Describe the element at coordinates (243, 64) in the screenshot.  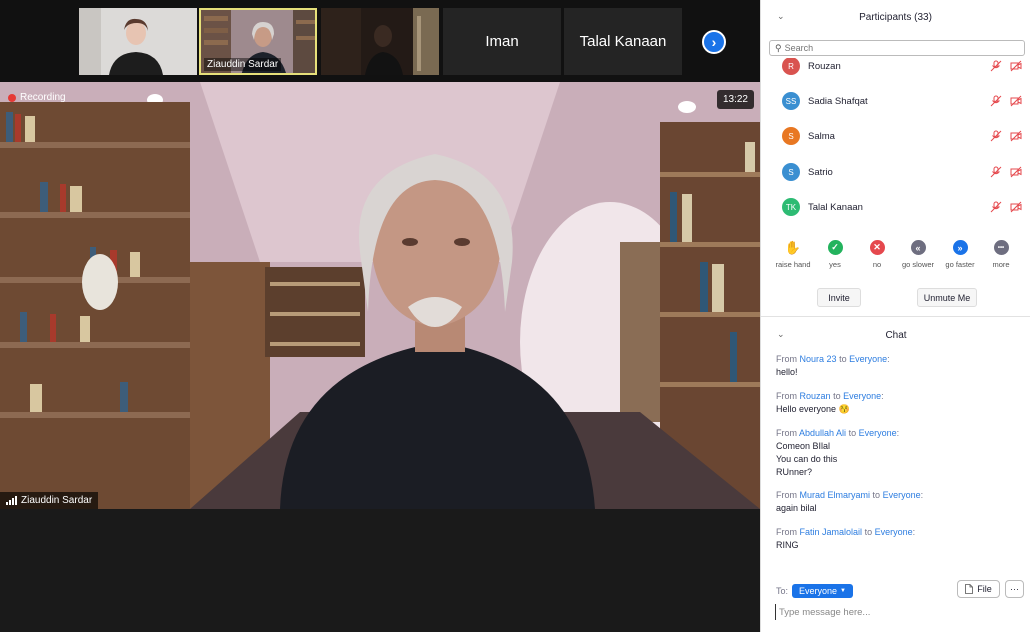
I see `thumbnail-name: Ziauddin Sardar` at that location.